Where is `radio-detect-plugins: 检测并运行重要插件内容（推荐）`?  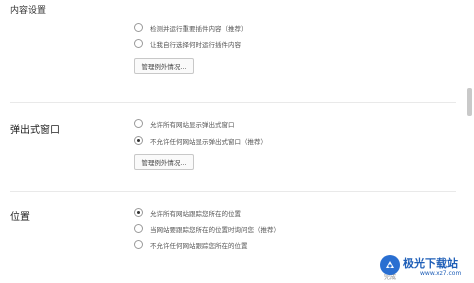
radio-detect-plugins: 检测并运行重要插件内容（推荐） is located at coordinates (191, 27).